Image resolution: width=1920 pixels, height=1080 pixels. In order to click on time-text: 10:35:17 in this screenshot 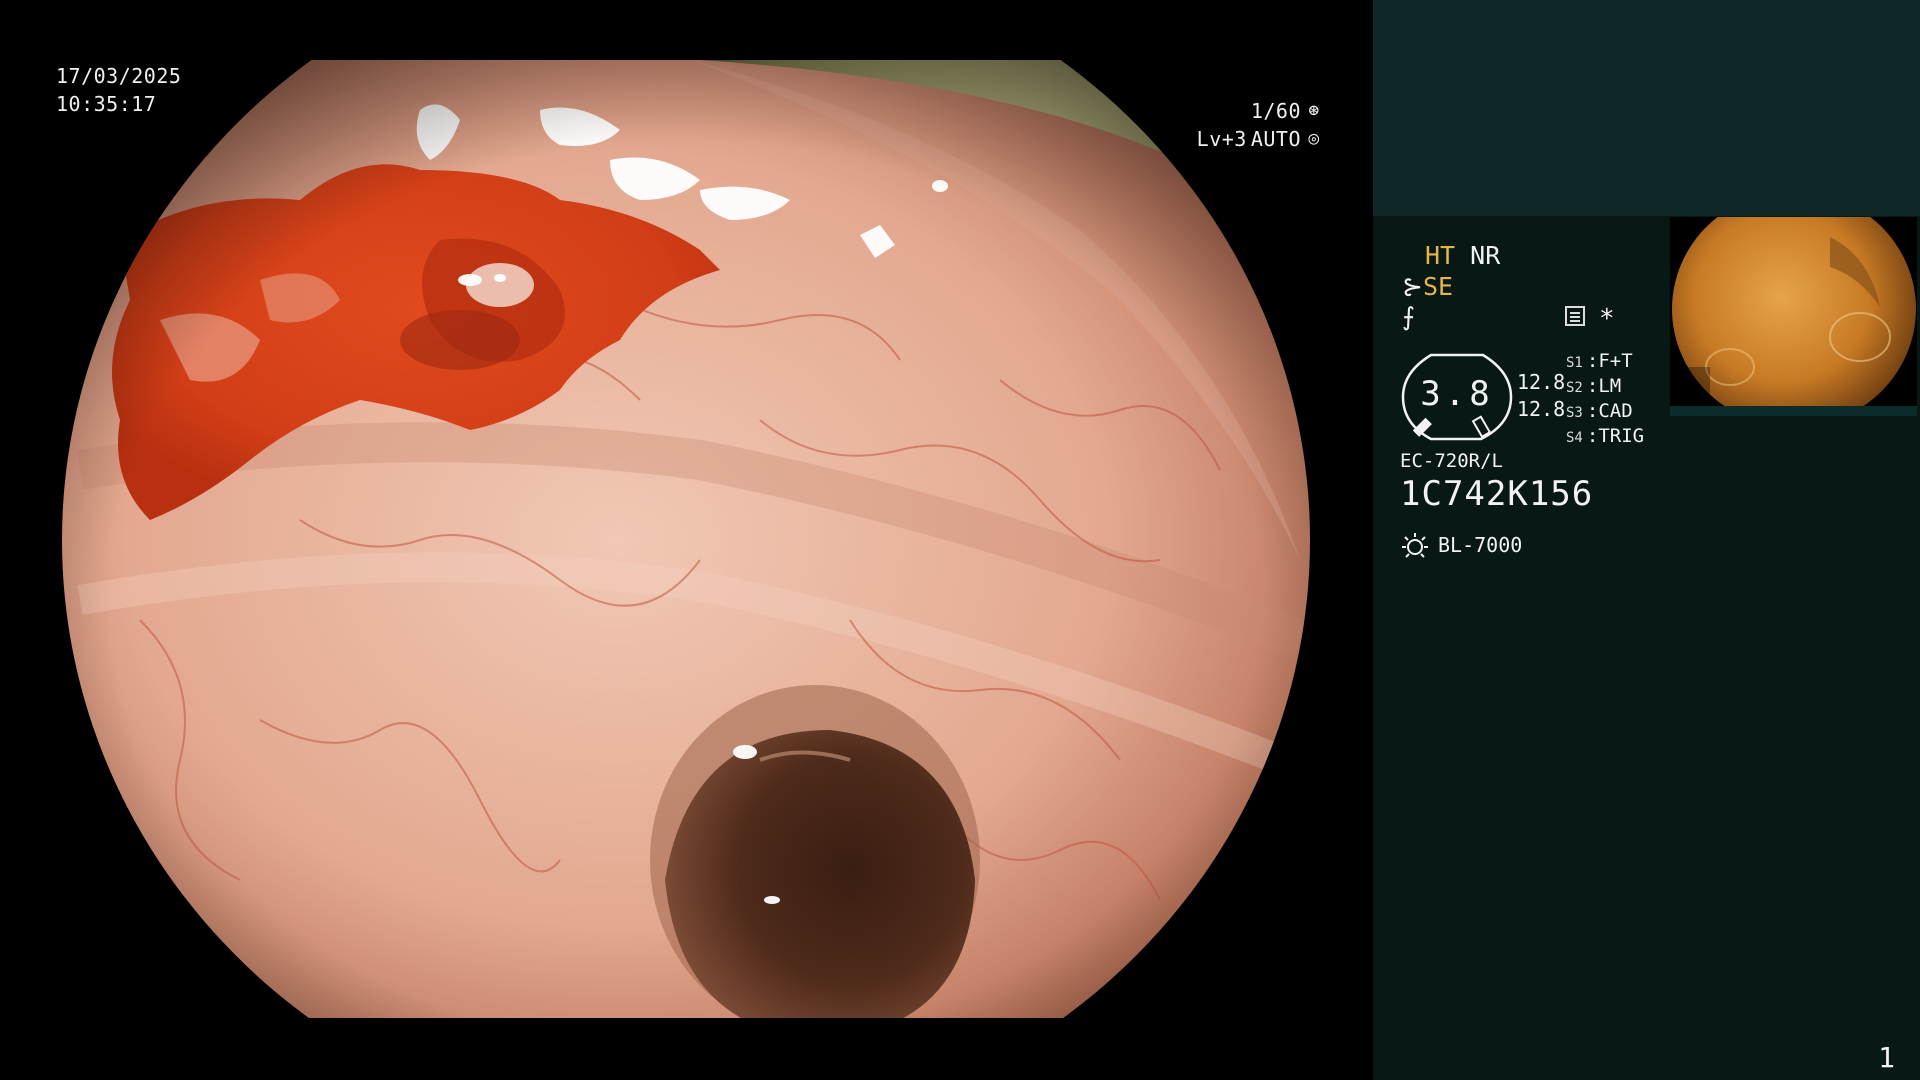, I will do `click(106, 104)`.